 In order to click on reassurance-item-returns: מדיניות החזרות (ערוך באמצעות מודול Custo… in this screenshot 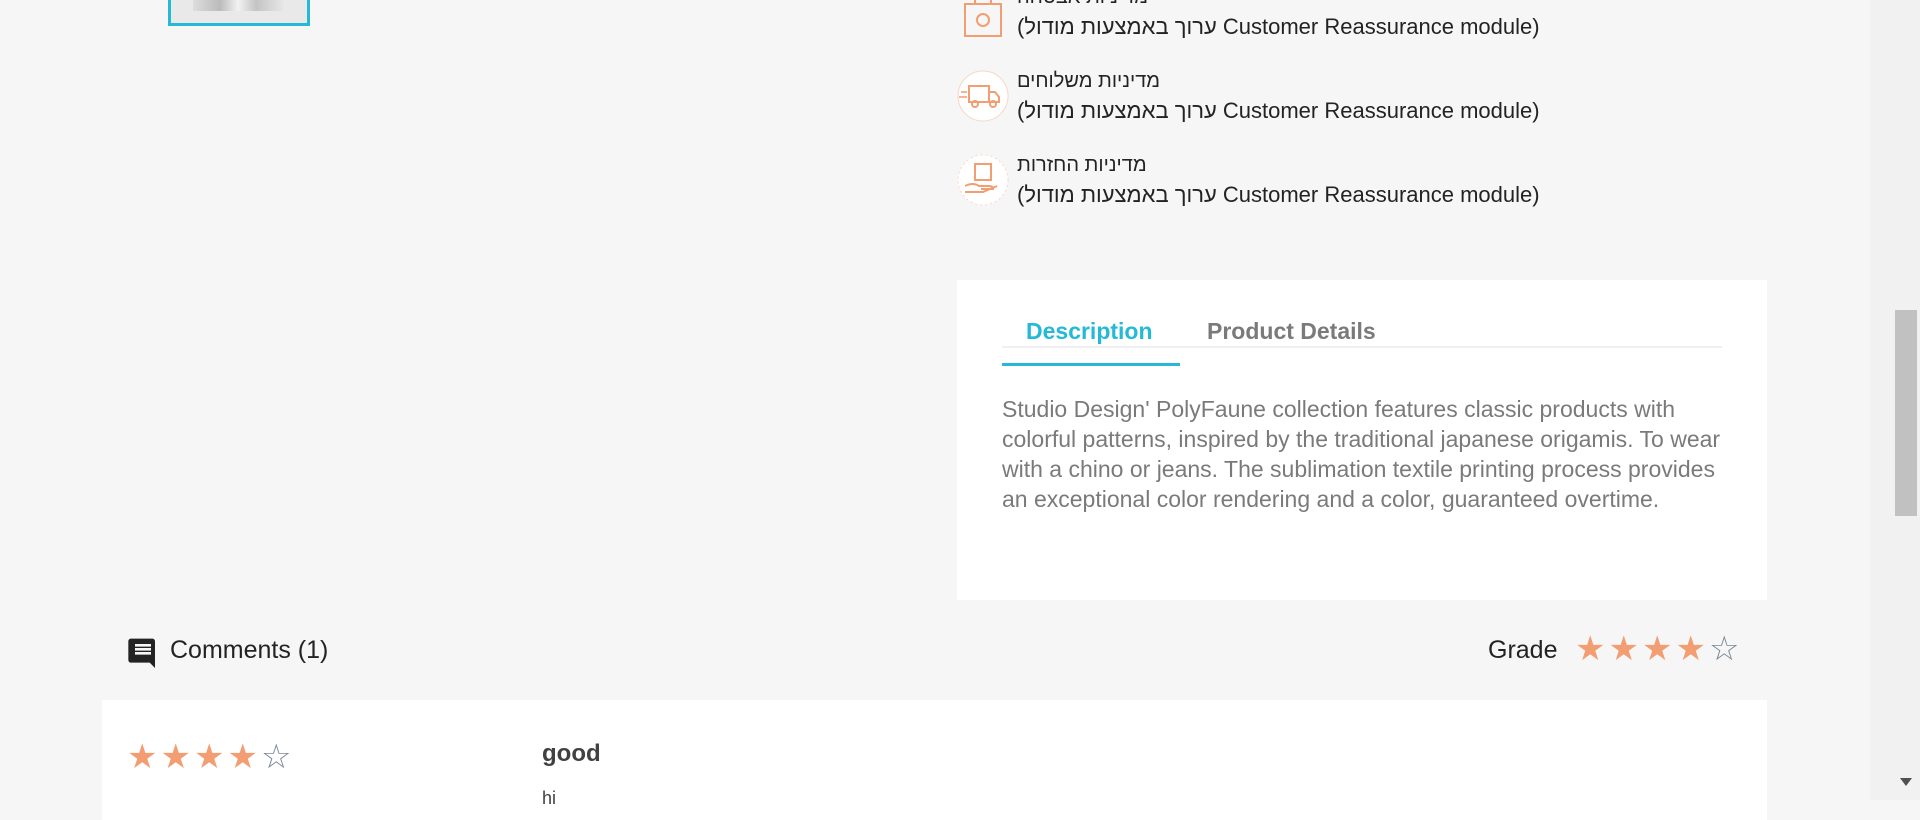, I will do `click(1277, 189)`.